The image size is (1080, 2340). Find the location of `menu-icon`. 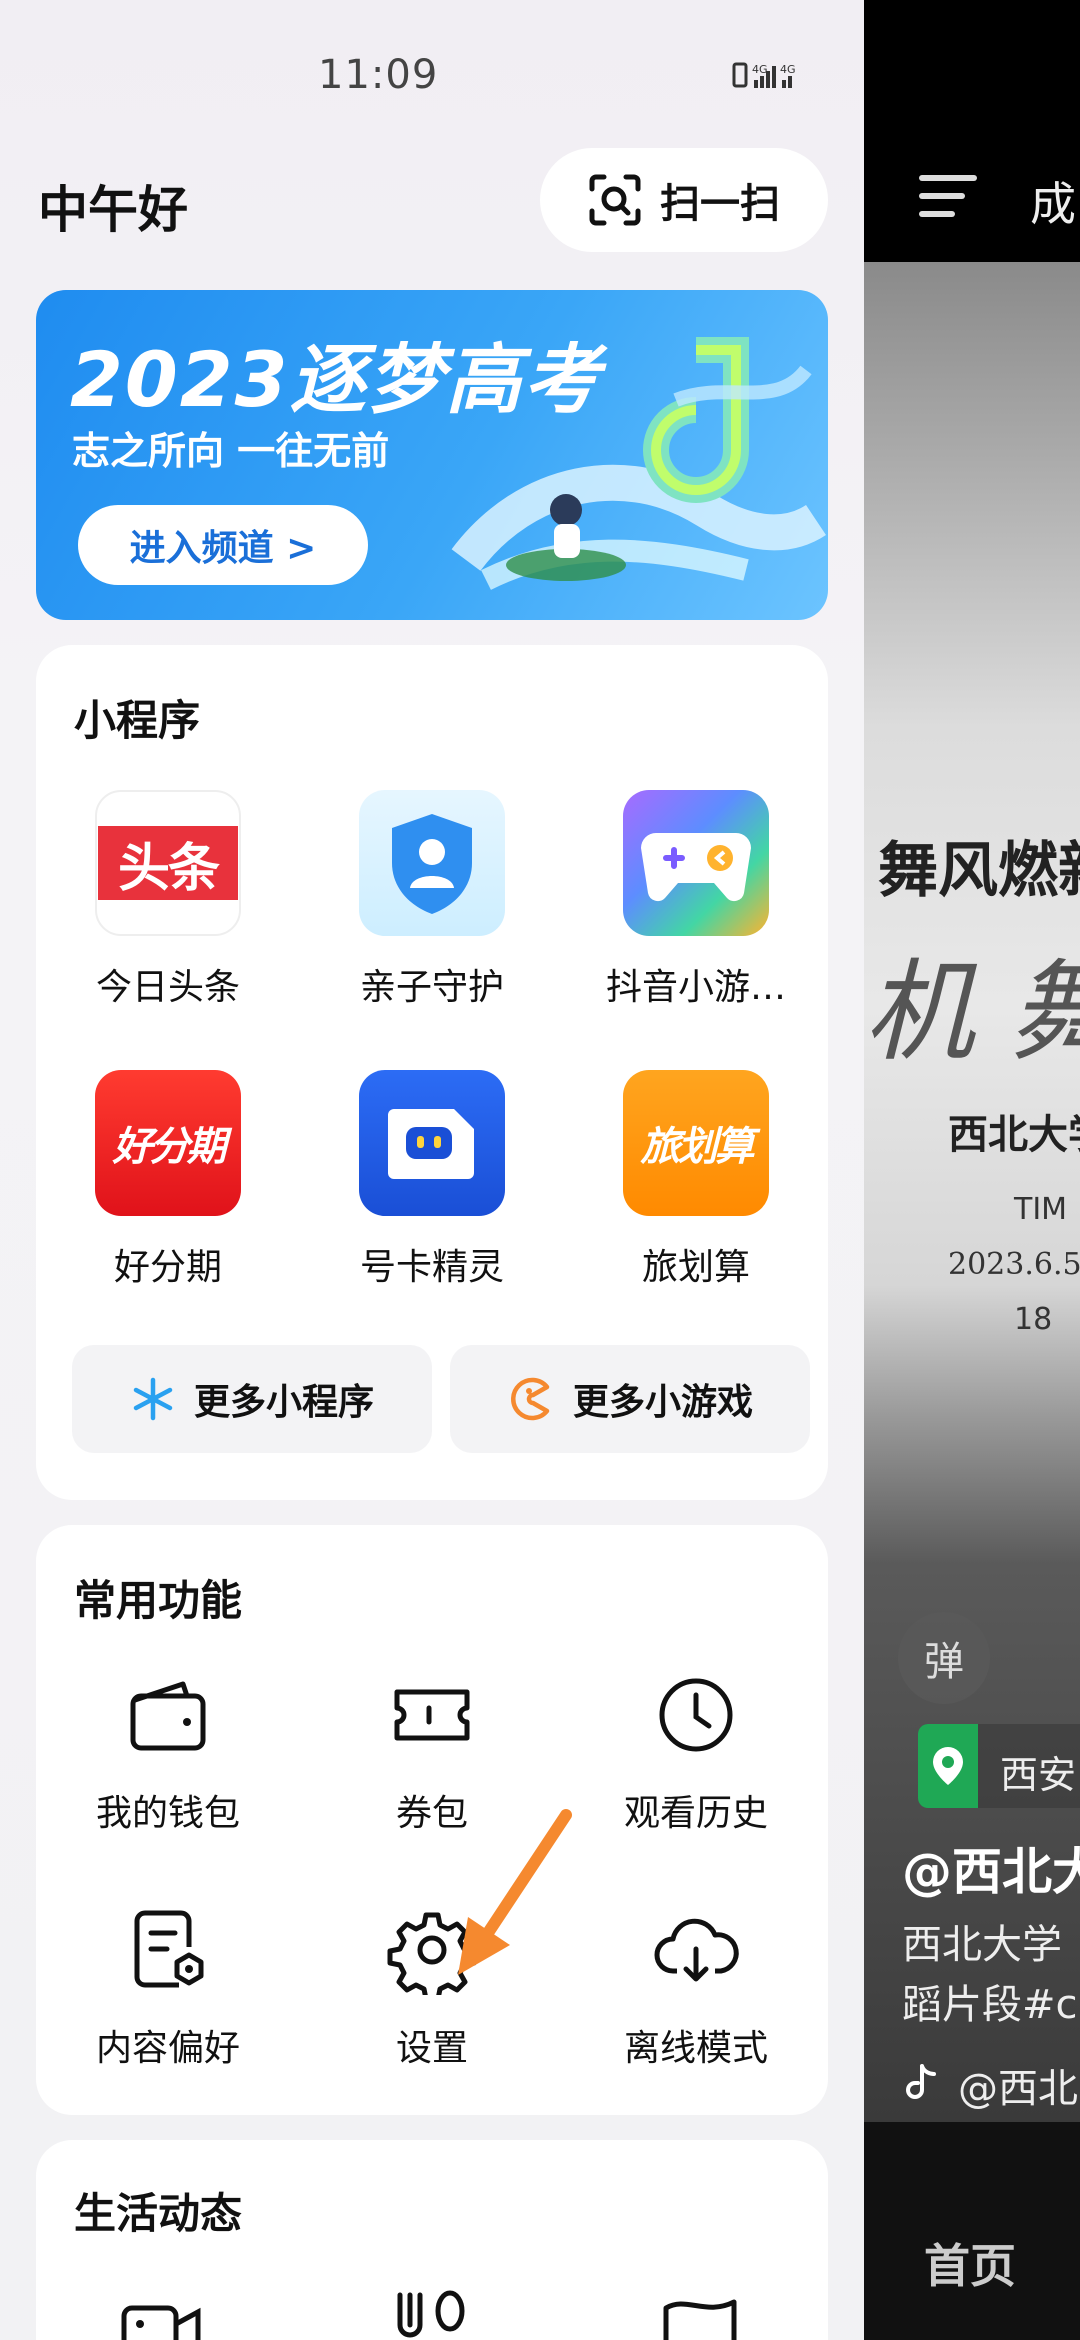

menu-icon is located at coordinates (948, 197).